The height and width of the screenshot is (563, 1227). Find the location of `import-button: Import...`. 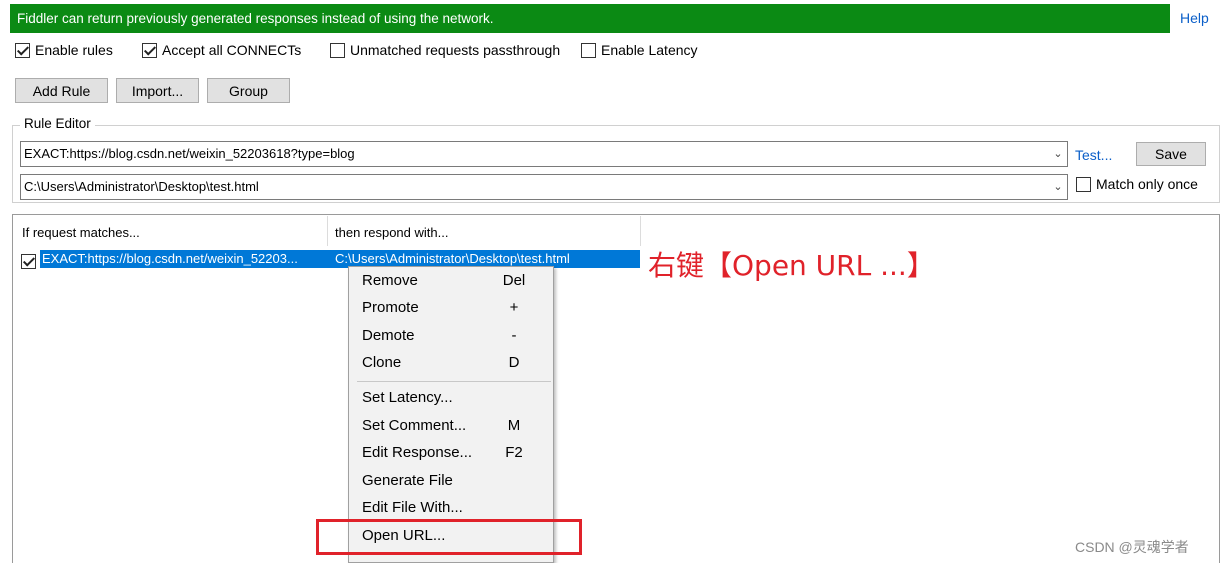

import-button: Import... is located at coordinates (157, 90).